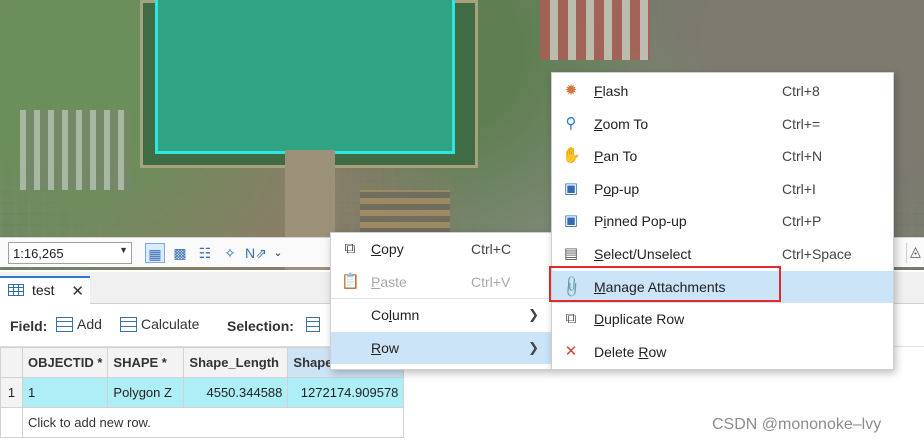 The width and height of the screenshot is (924, 448). I want to click on copy-icon: ⧉, so click(350, 248).